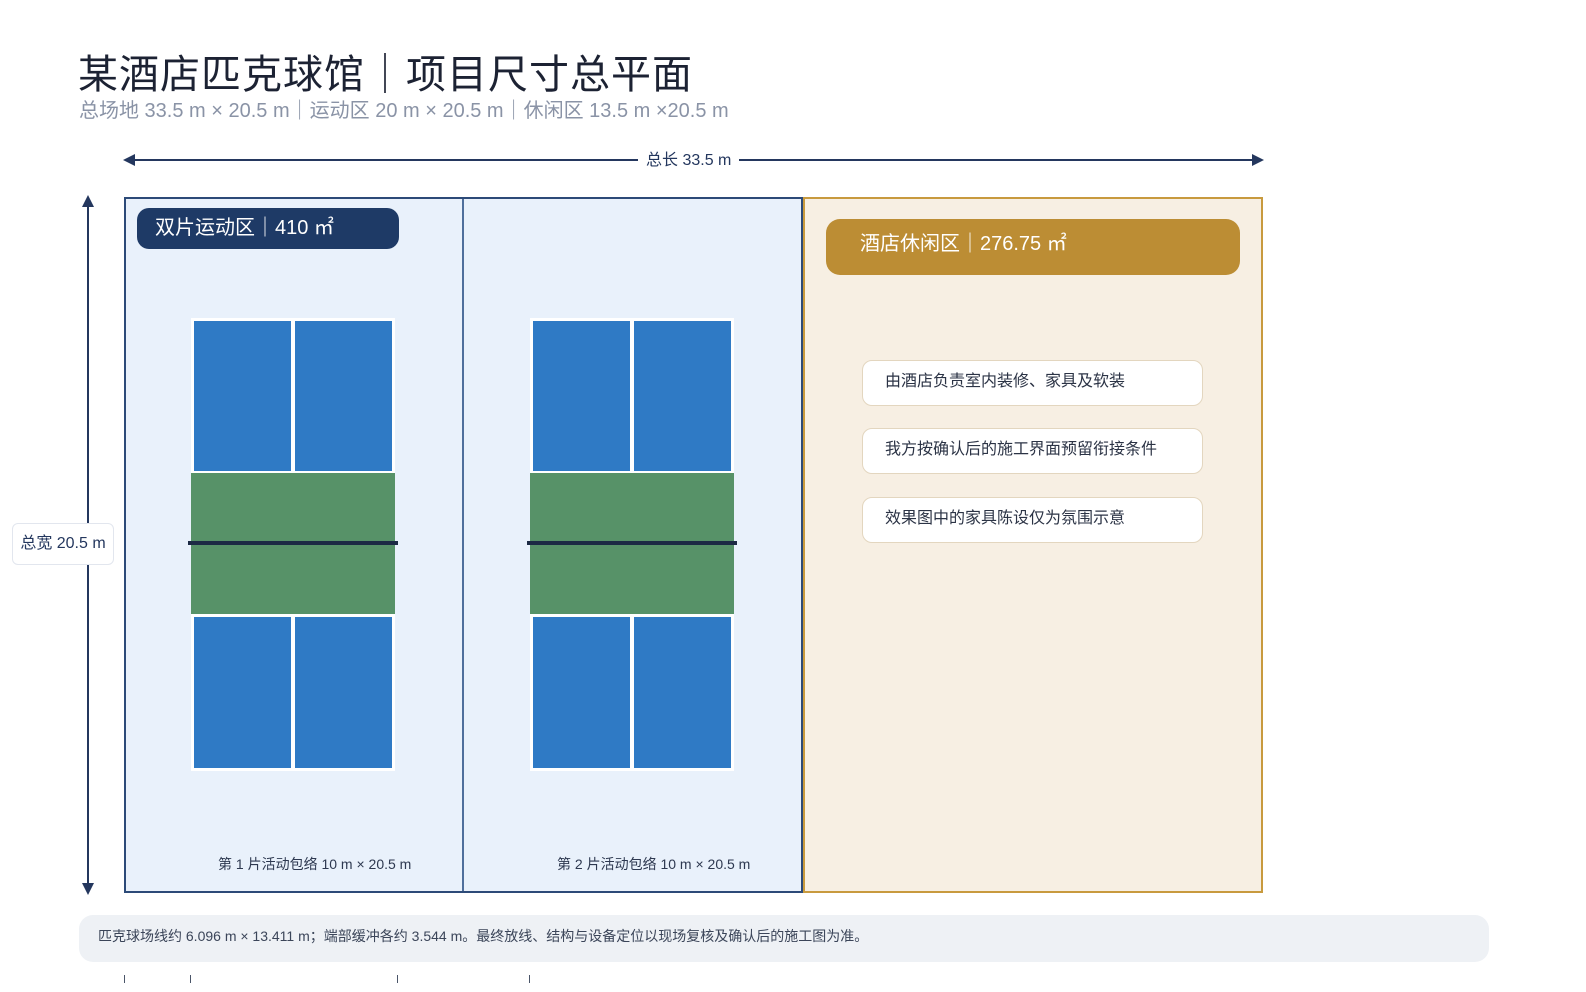 Image resolution: width=1586 pixels, height=992 pixels. What do you see at coordinates (88, 201) in the screenshot?
I see `arrow-up-icon` at bounding box center [88, 201].